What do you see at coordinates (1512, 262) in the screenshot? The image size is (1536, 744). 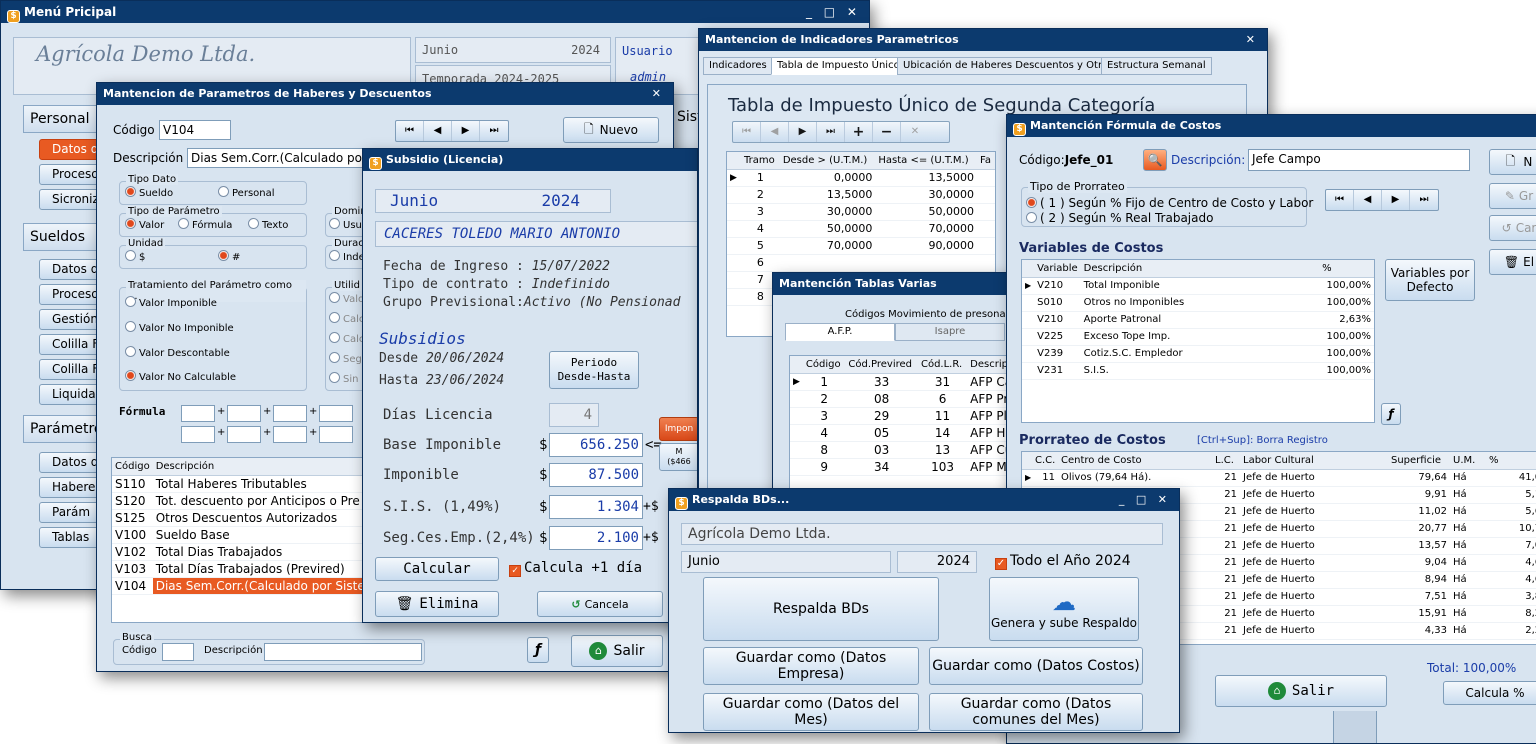 I see `costos-eliminar-button: 🗑 El` at bounding box center [1512, 262].